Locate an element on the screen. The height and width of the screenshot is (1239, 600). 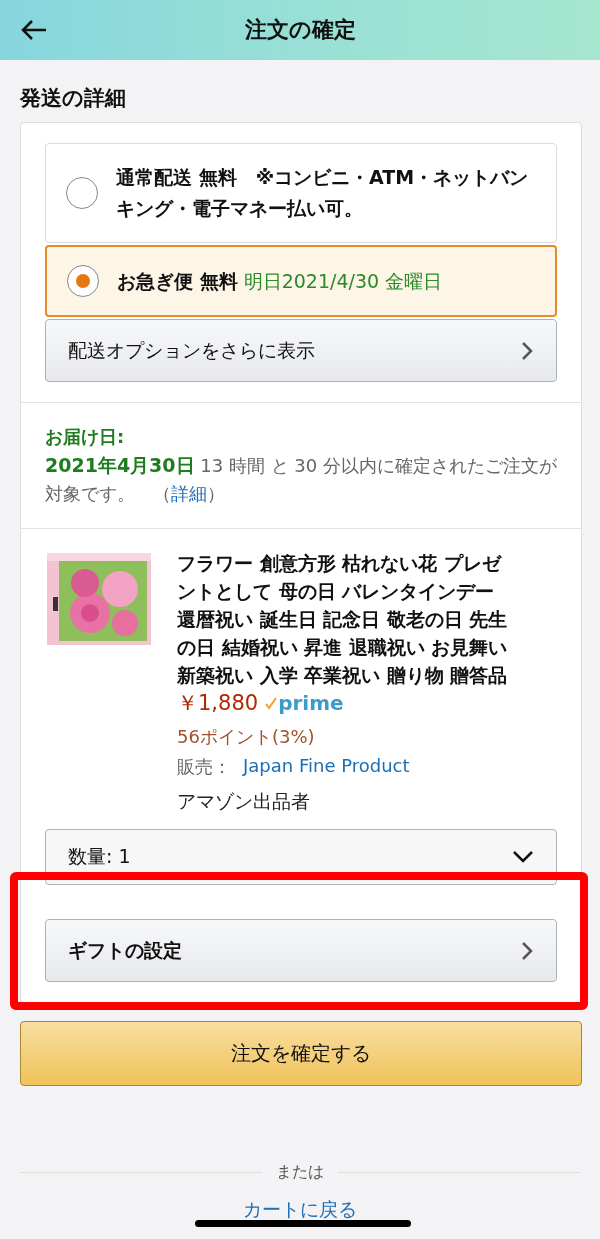
seller-type: アマゾン出品者 is located at coordinates (244, 801).